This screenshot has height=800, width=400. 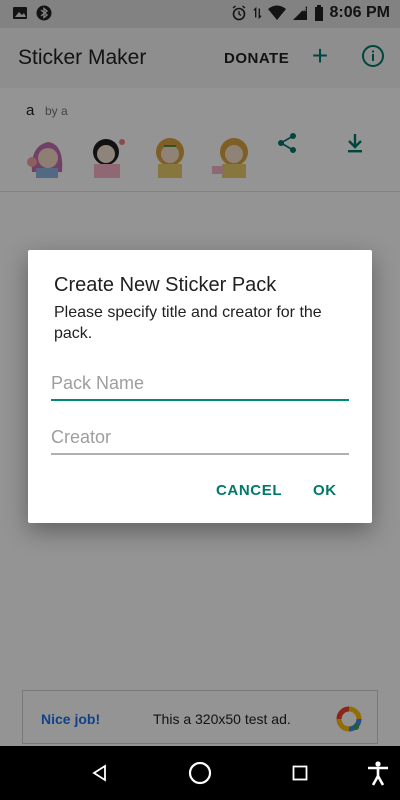 What do you see at coordinates (200, 436) in the screenshot?
I see `creator-input` at bounding box center [200, 436].